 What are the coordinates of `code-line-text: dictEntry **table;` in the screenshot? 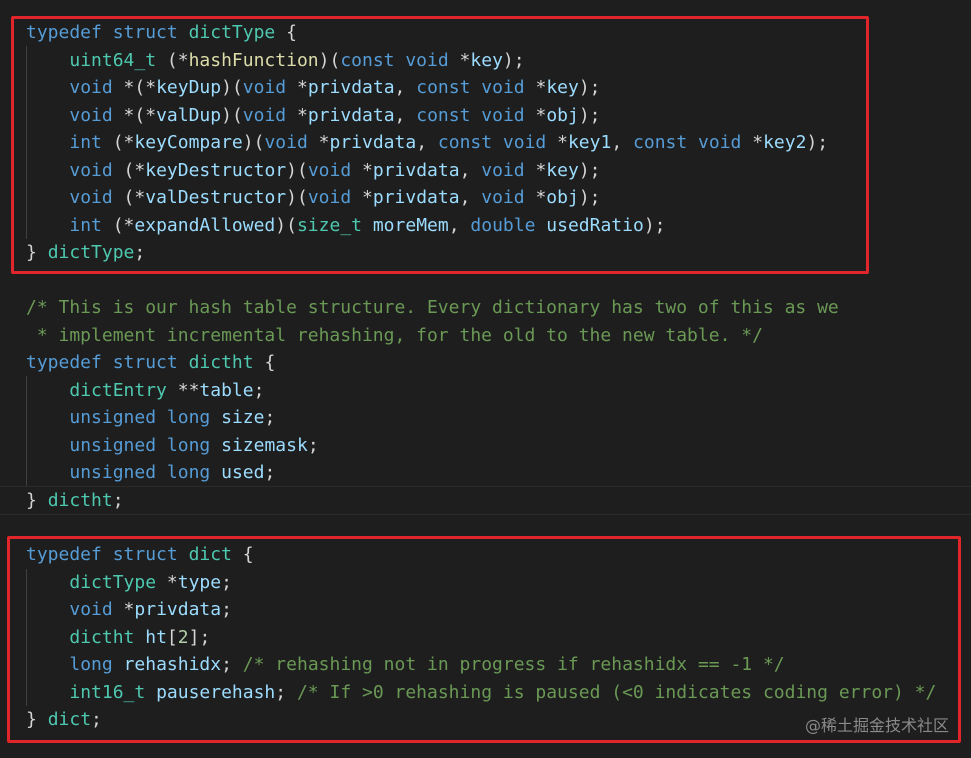 It's located at (145, 391).